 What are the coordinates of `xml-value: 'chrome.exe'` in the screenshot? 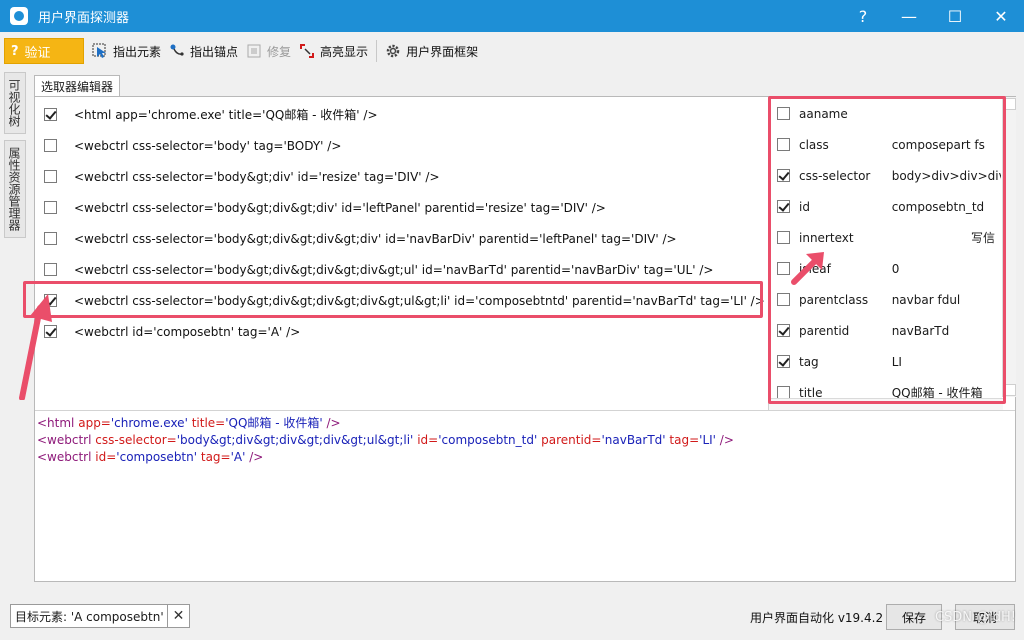 It's located at (149, 423).